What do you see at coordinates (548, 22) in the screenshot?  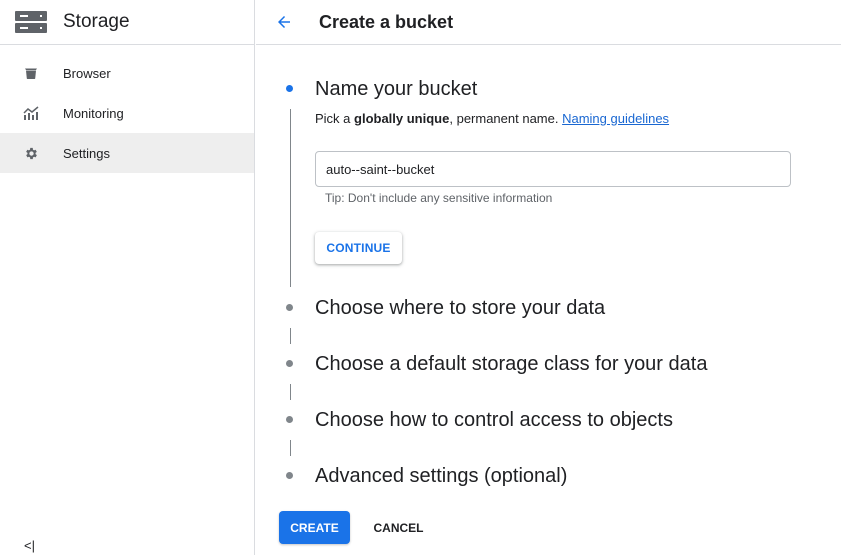 I see `page-header: Create a bucket` at bounding box center [548, 22].